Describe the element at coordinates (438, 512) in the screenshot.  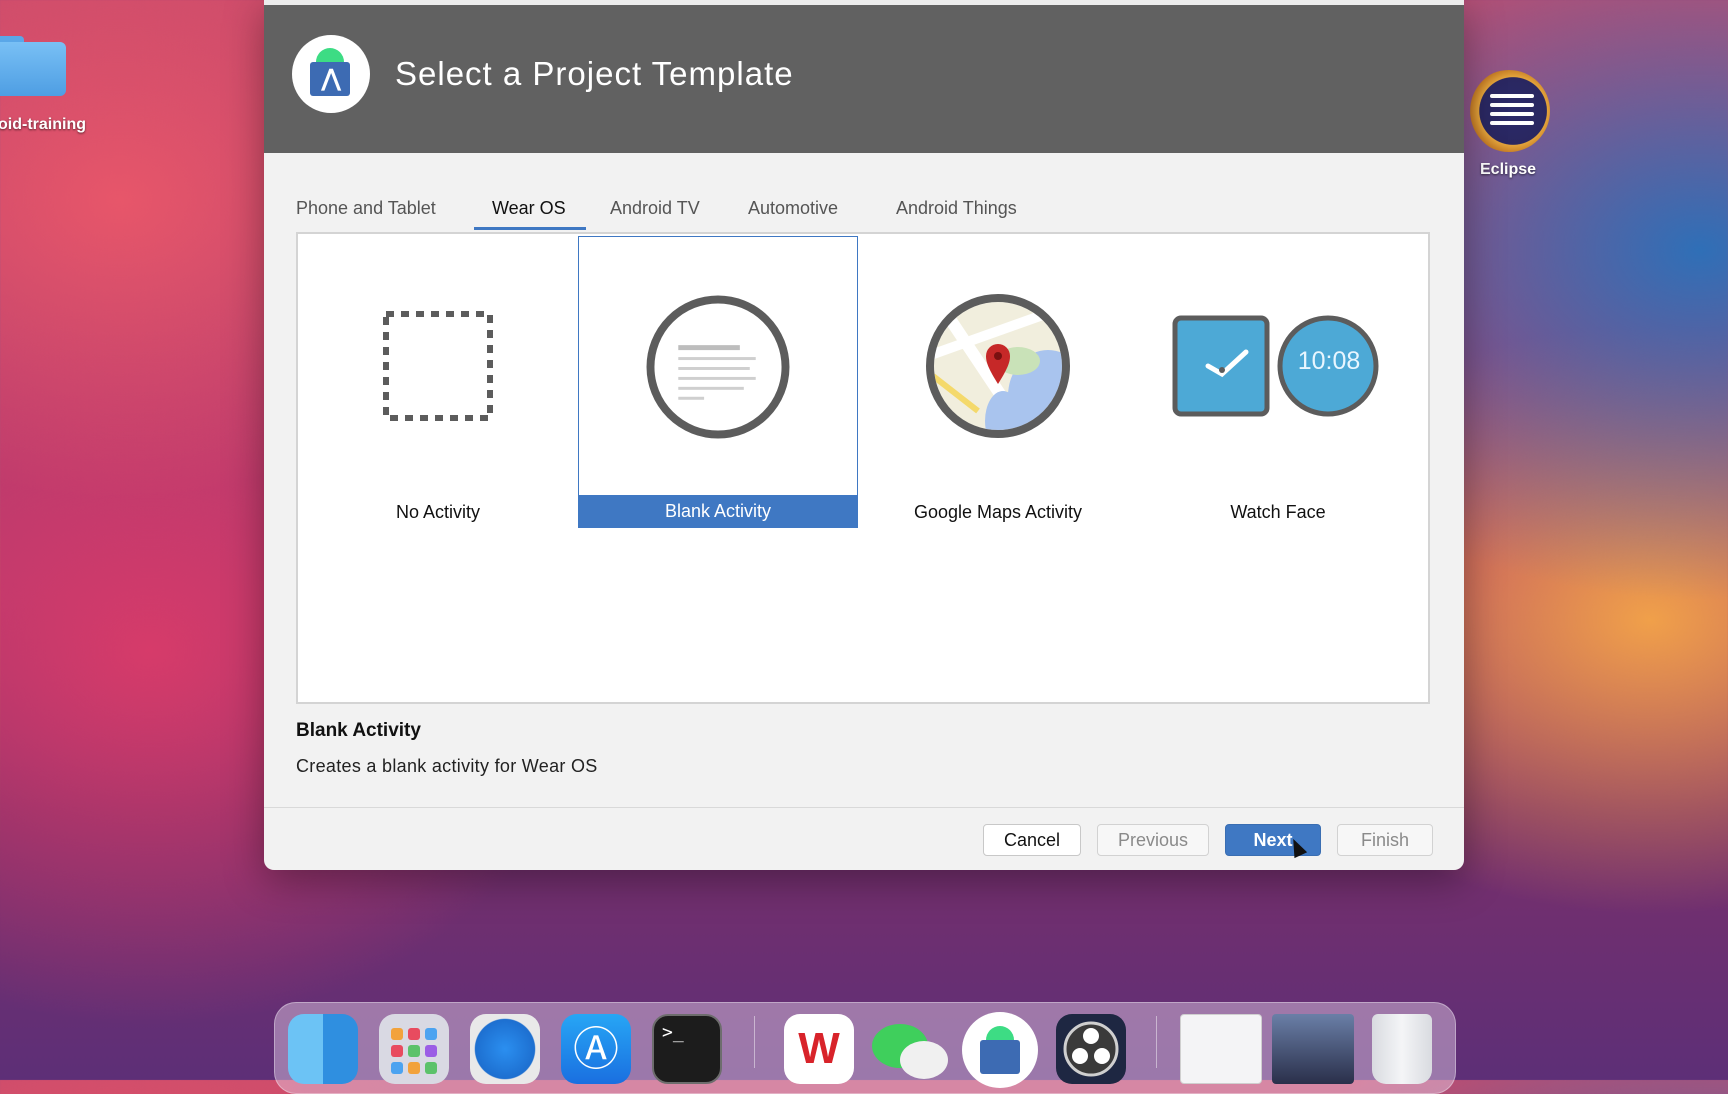
I see `template-label: No Activity` at that location.